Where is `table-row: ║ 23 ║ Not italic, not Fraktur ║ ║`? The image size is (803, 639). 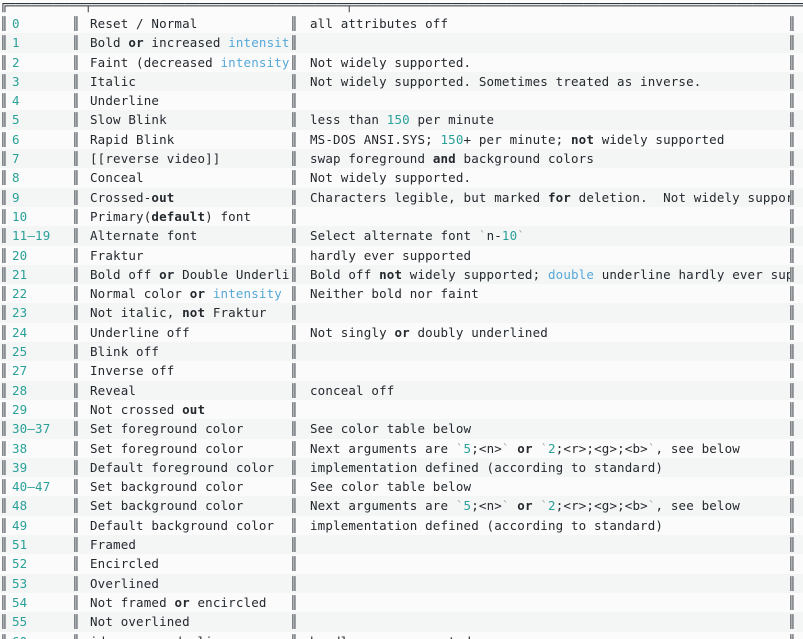 table-row: ║ 23 ║ Not italic, not Fraktur ║ ║ is located at coordinates (401, 313).